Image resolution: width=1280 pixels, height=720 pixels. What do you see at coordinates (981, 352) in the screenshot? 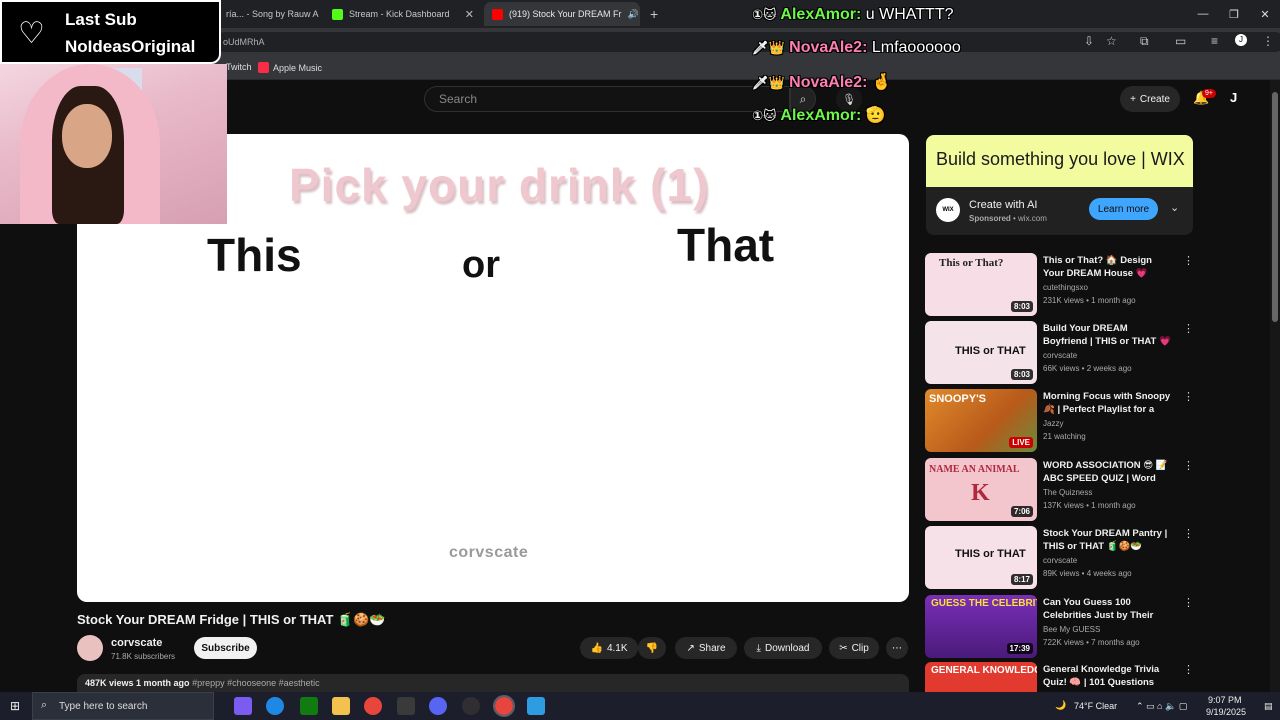
I see `video-thumbnail: THIS or THAT 8:03` at bounding box center [981, 352].